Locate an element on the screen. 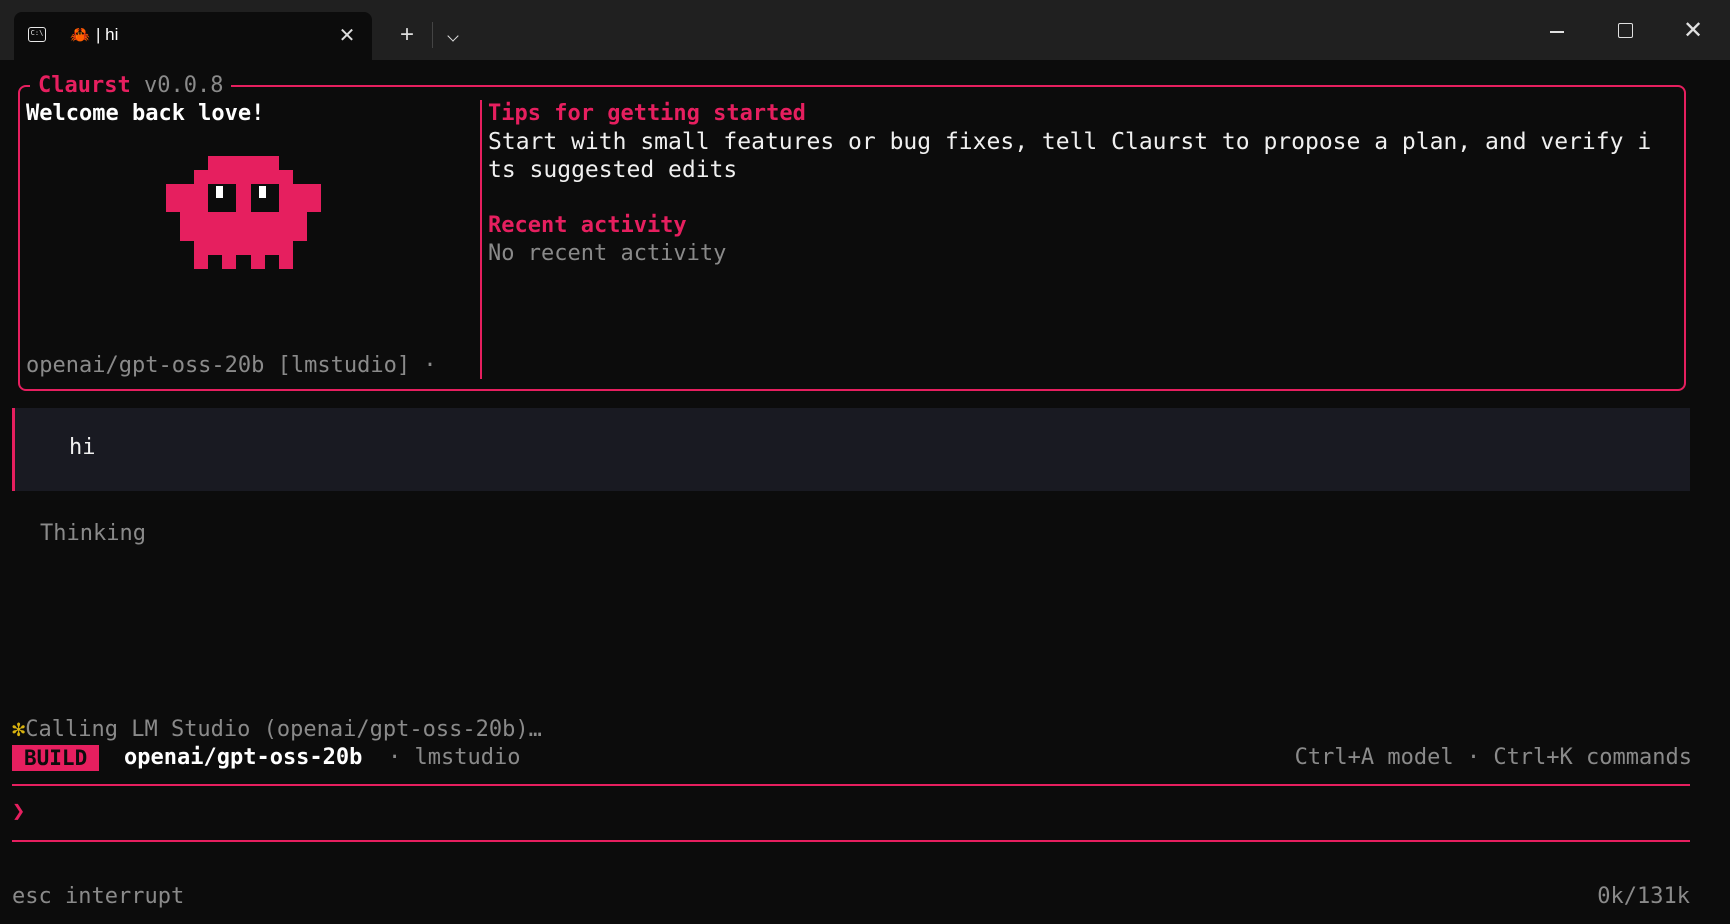 The height and width of the screenshot is (924, 1730). current-provider: · lmstudio is located at coordinates (454, 757).